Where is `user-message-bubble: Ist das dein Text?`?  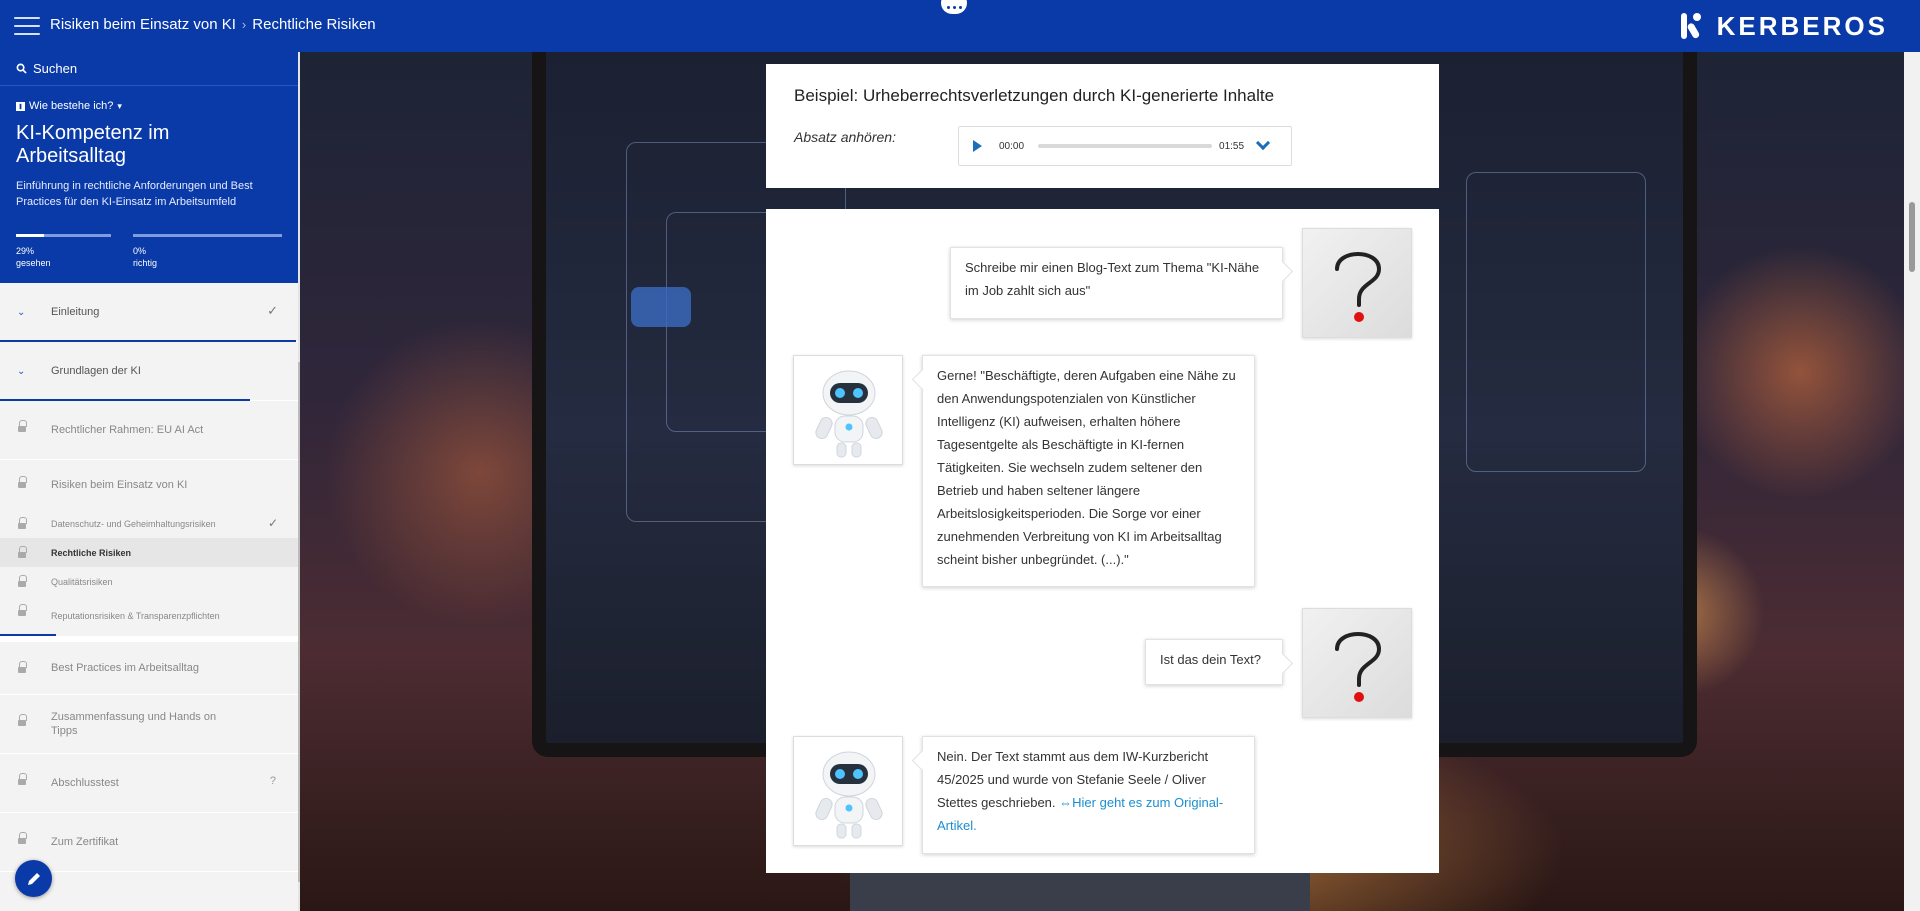 user-message-bubble: Ist das dein Text? is located at coordinates (1214, 662).